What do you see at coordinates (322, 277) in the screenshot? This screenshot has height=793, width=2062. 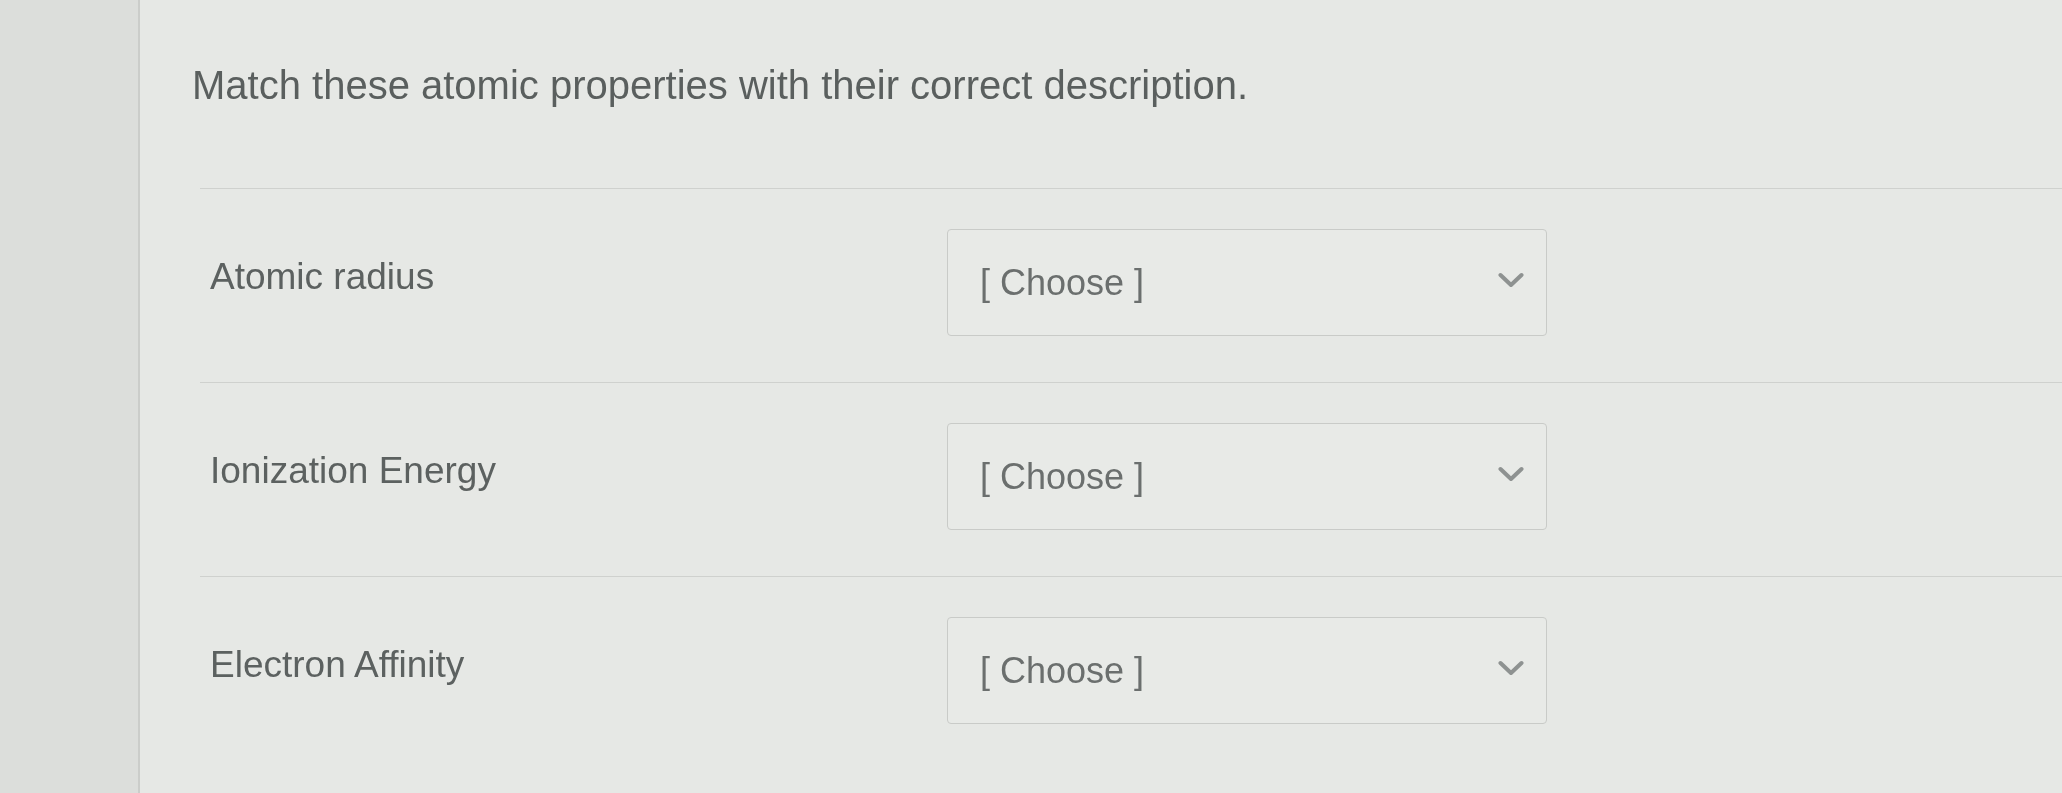 I see `property-label: Atomic radius` at bounding box center [322, 277].